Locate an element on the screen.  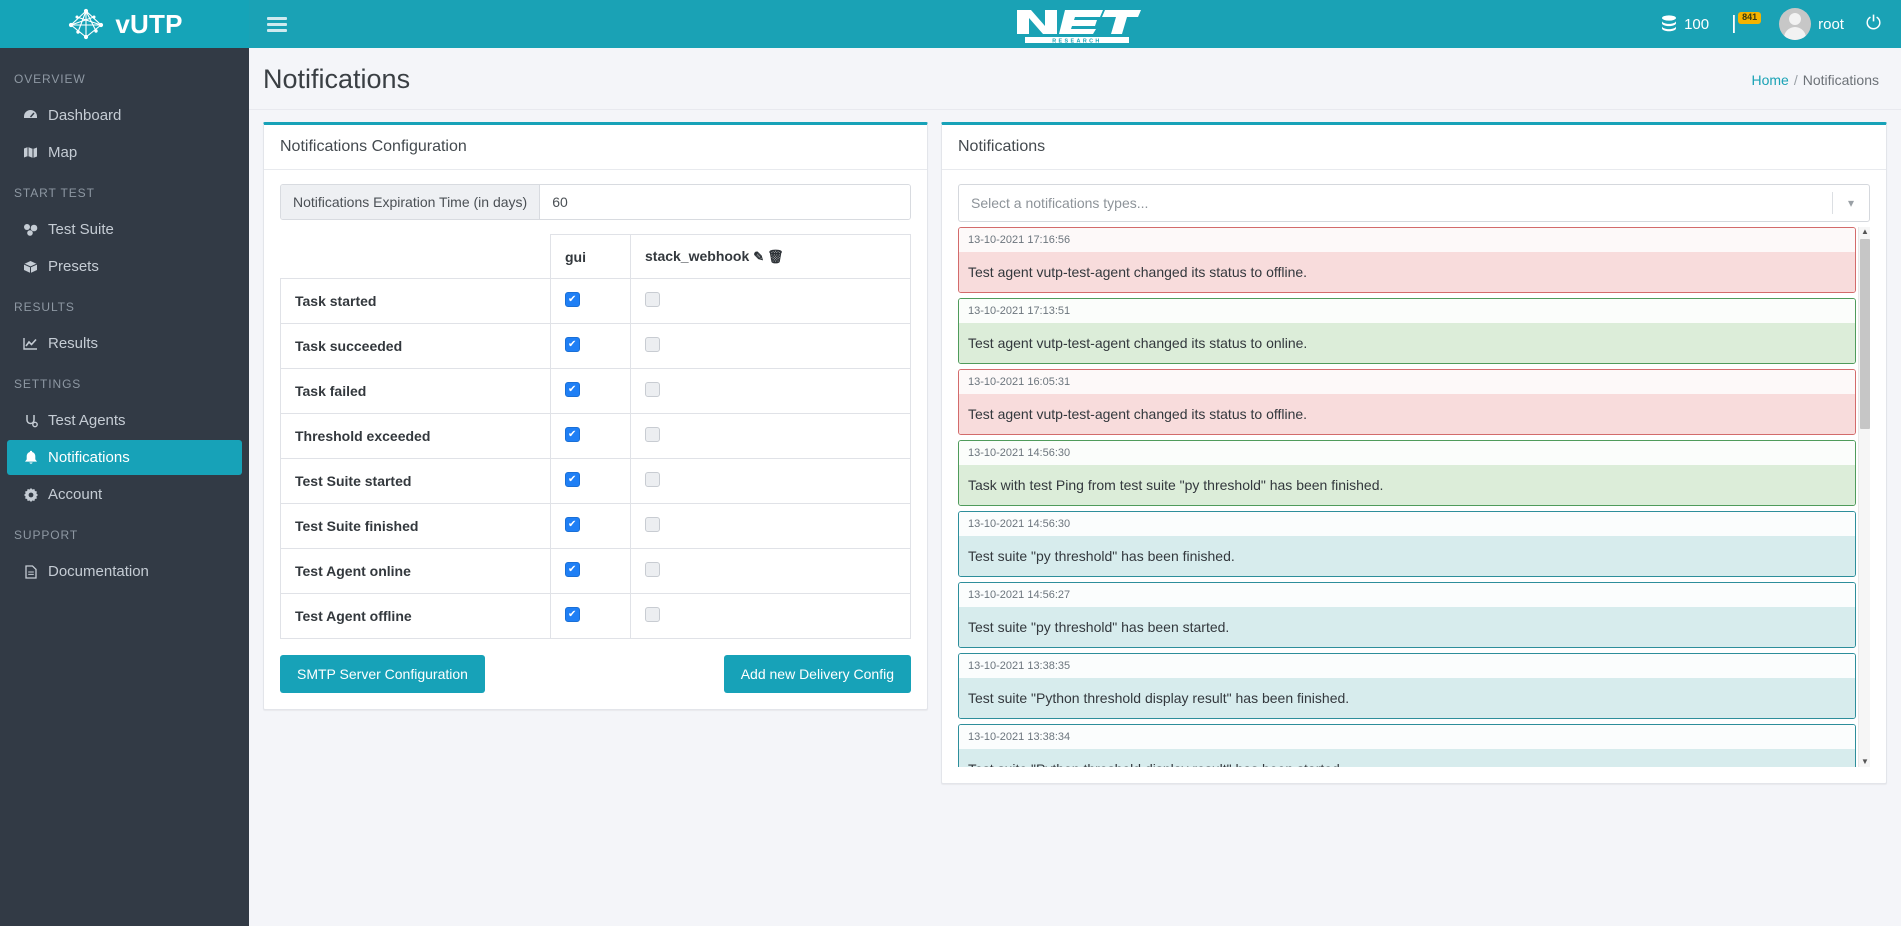
hamburger-menu-icon is located at coordinates (277, 24).